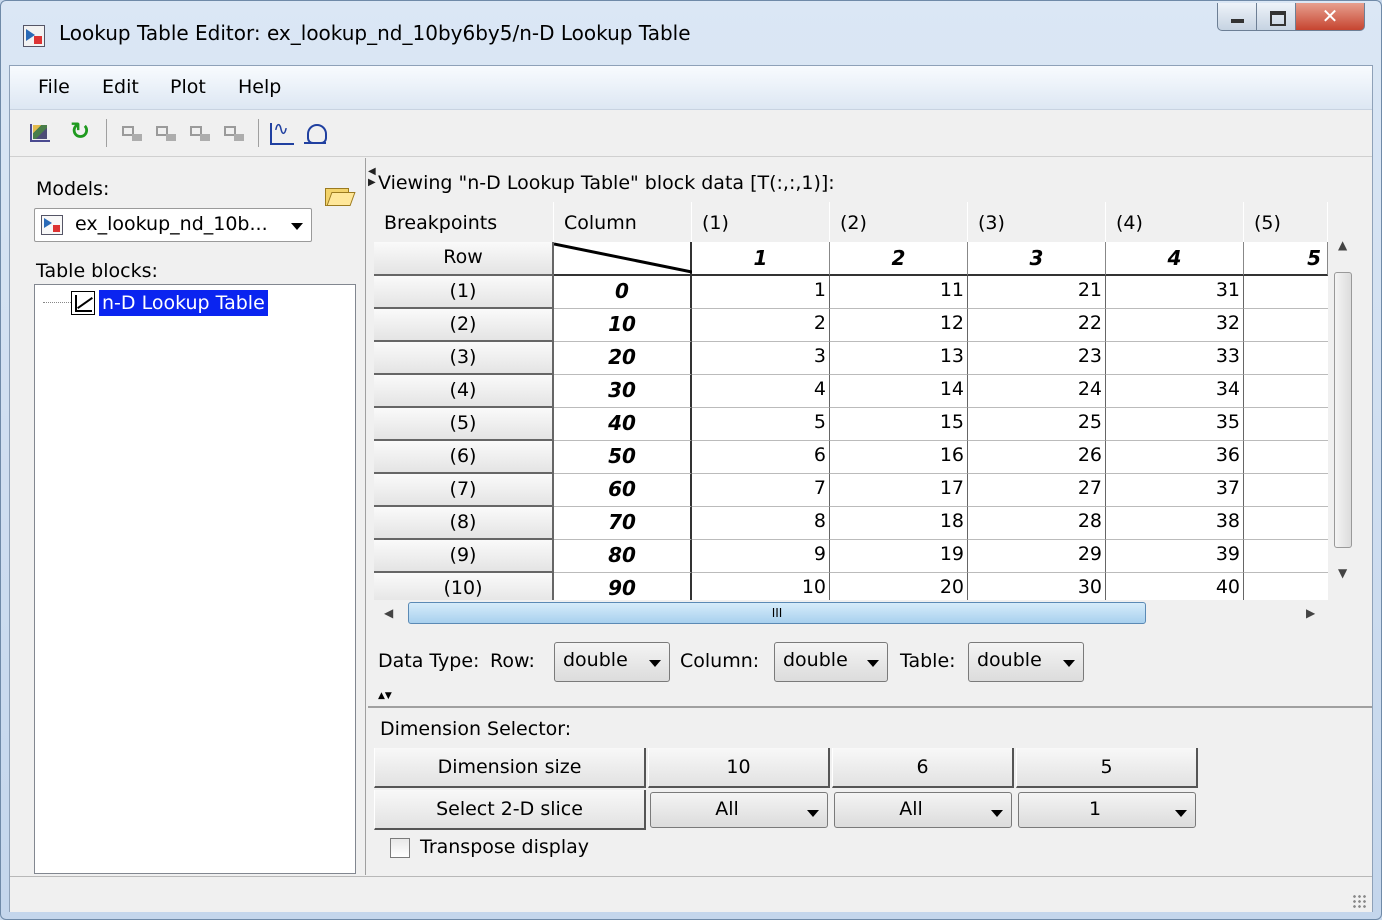 Image resolution: width=1382 pixels, height=920 pixels. Describe the element at coordinates (623, 490) in the screenshot. I see `row-breakpoint-cell: 60` at that location.